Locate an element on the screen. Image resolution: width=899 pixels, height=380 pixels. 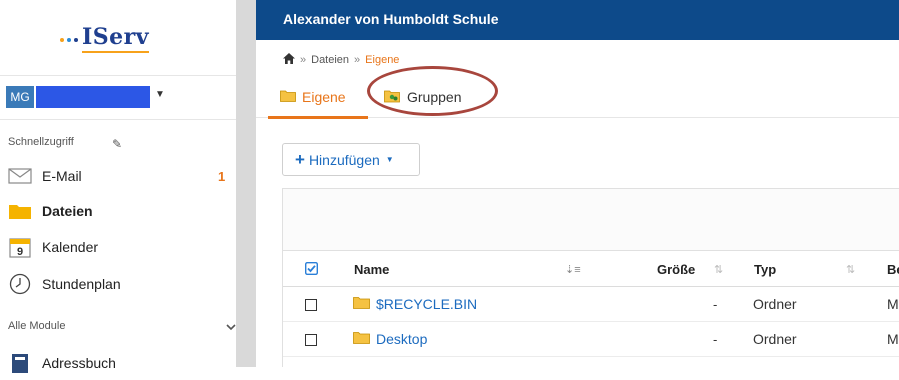
tab-label: Eigene is located at coordinates (324, 97).